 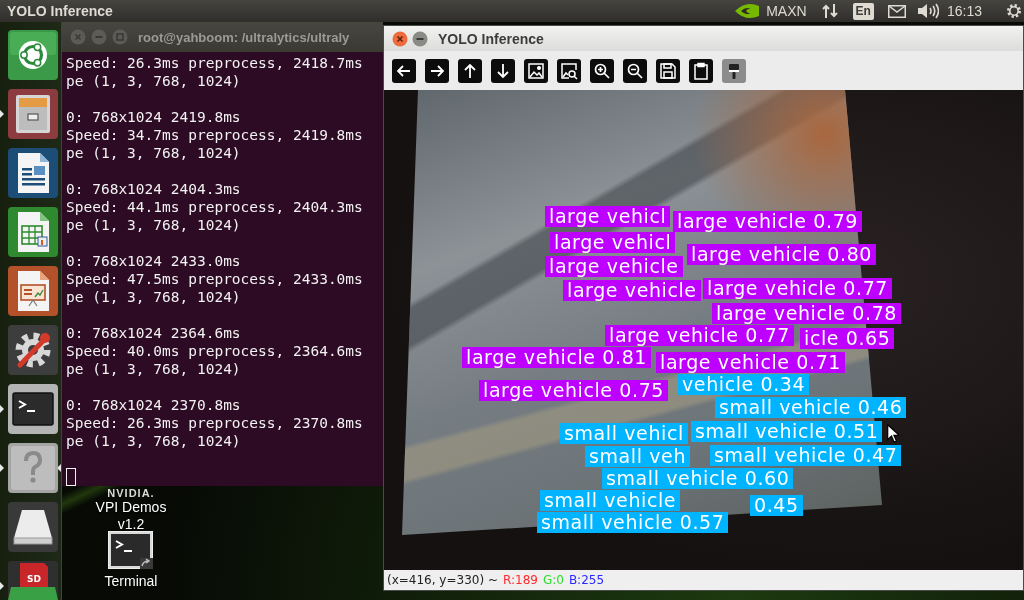 What do you see at coordinates (787, 431) in the screenshot?
I see `detection-label: small vehicle 0.51` at bounding box center [787, 431].